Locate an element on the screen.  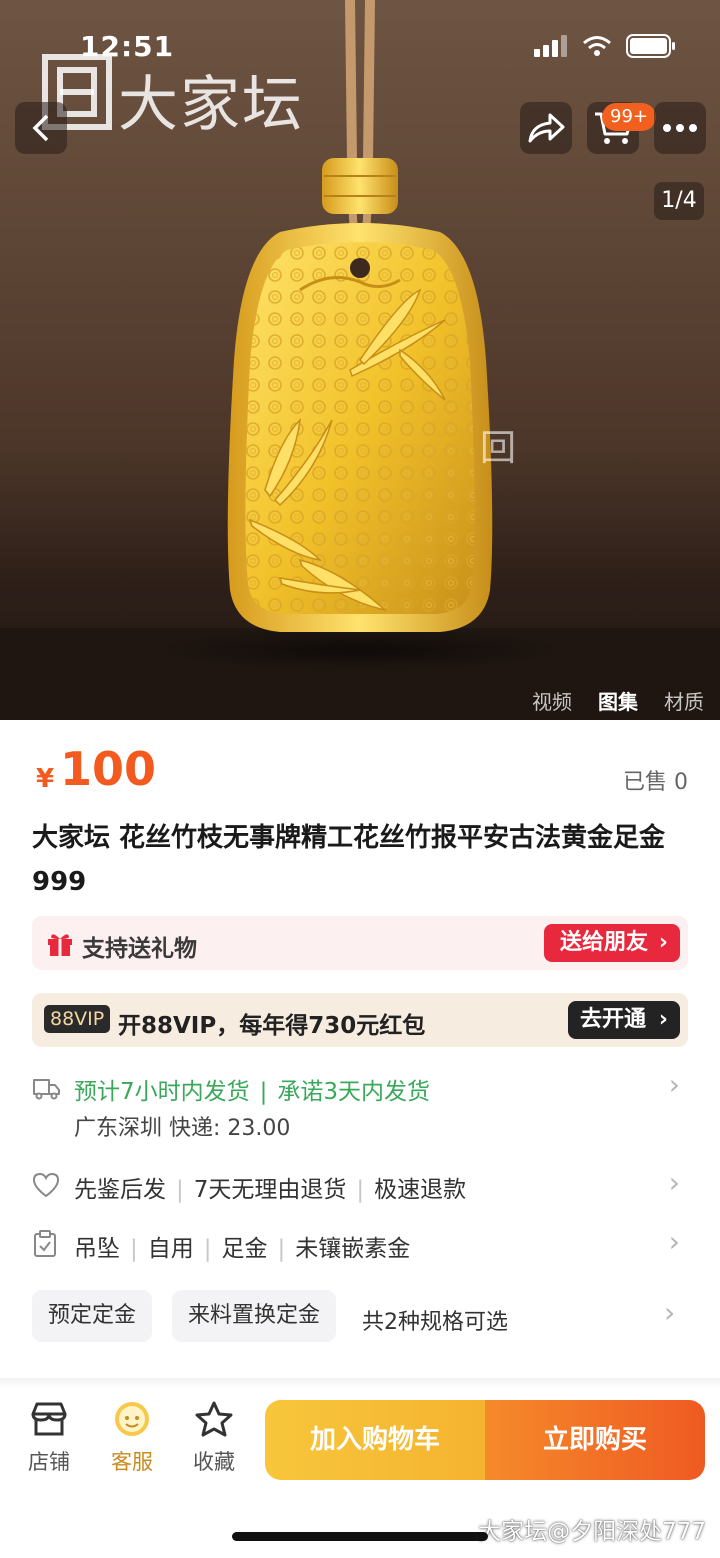
chevron-left-icon is located at coordinates (40, 128).